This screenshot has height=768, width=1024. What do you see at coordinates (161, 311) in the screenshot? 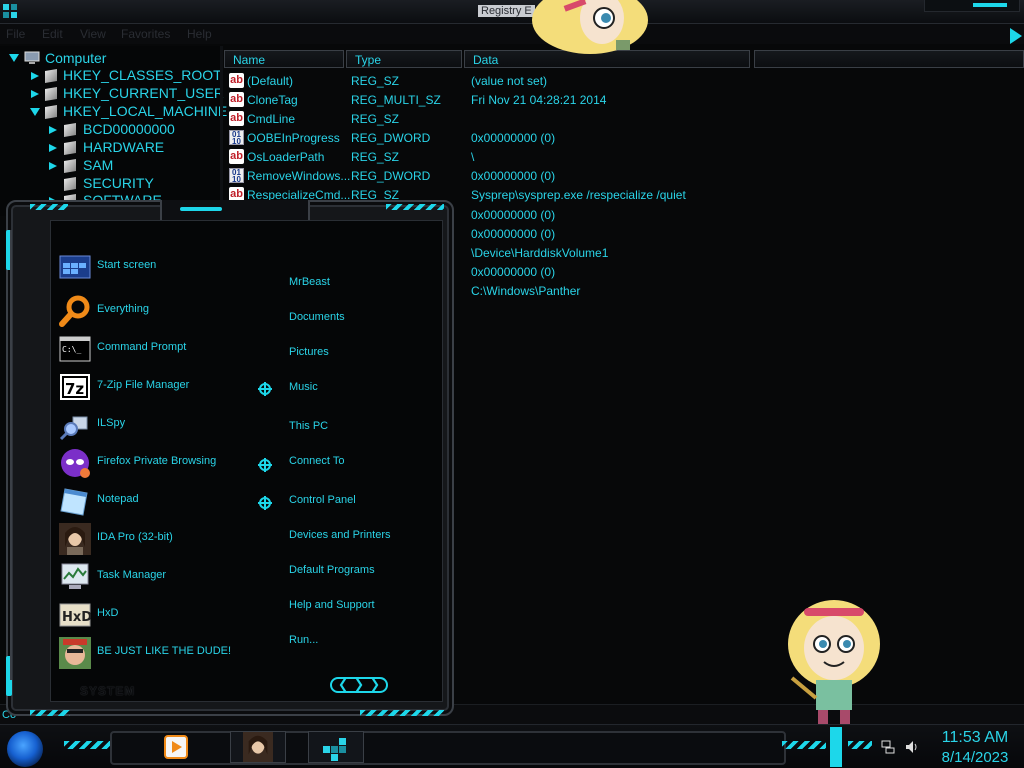
I see `program-everything: Everything` at bounding box center [161, 311].